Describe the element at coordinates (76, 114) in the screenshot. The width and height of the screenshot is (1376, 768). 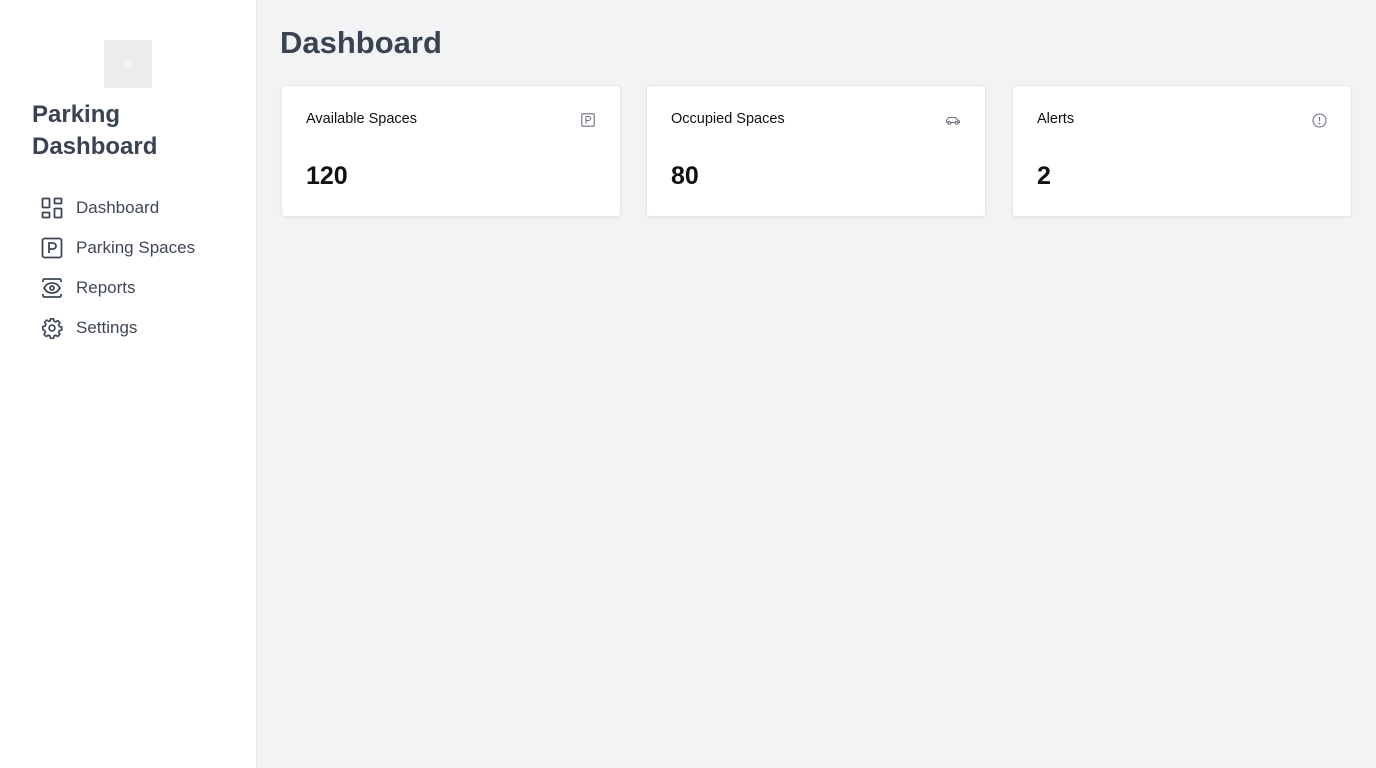
I see `brand-line-1: Parking` at that location.